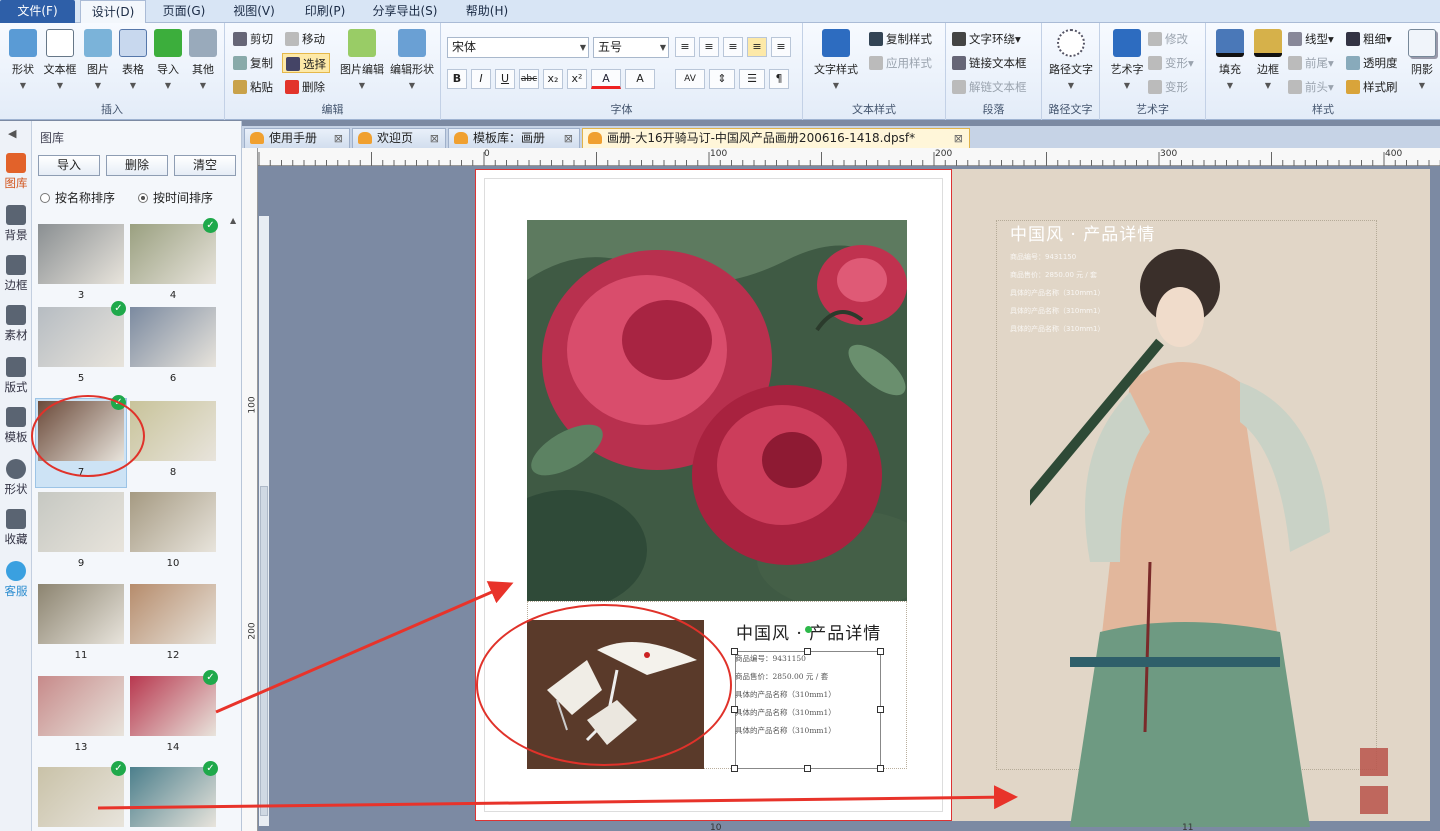  What do you see at coordinates (364, 647) in the screenshot?
I see `arrow-thumb14-to-canvas` at bounding box center [364, 647].